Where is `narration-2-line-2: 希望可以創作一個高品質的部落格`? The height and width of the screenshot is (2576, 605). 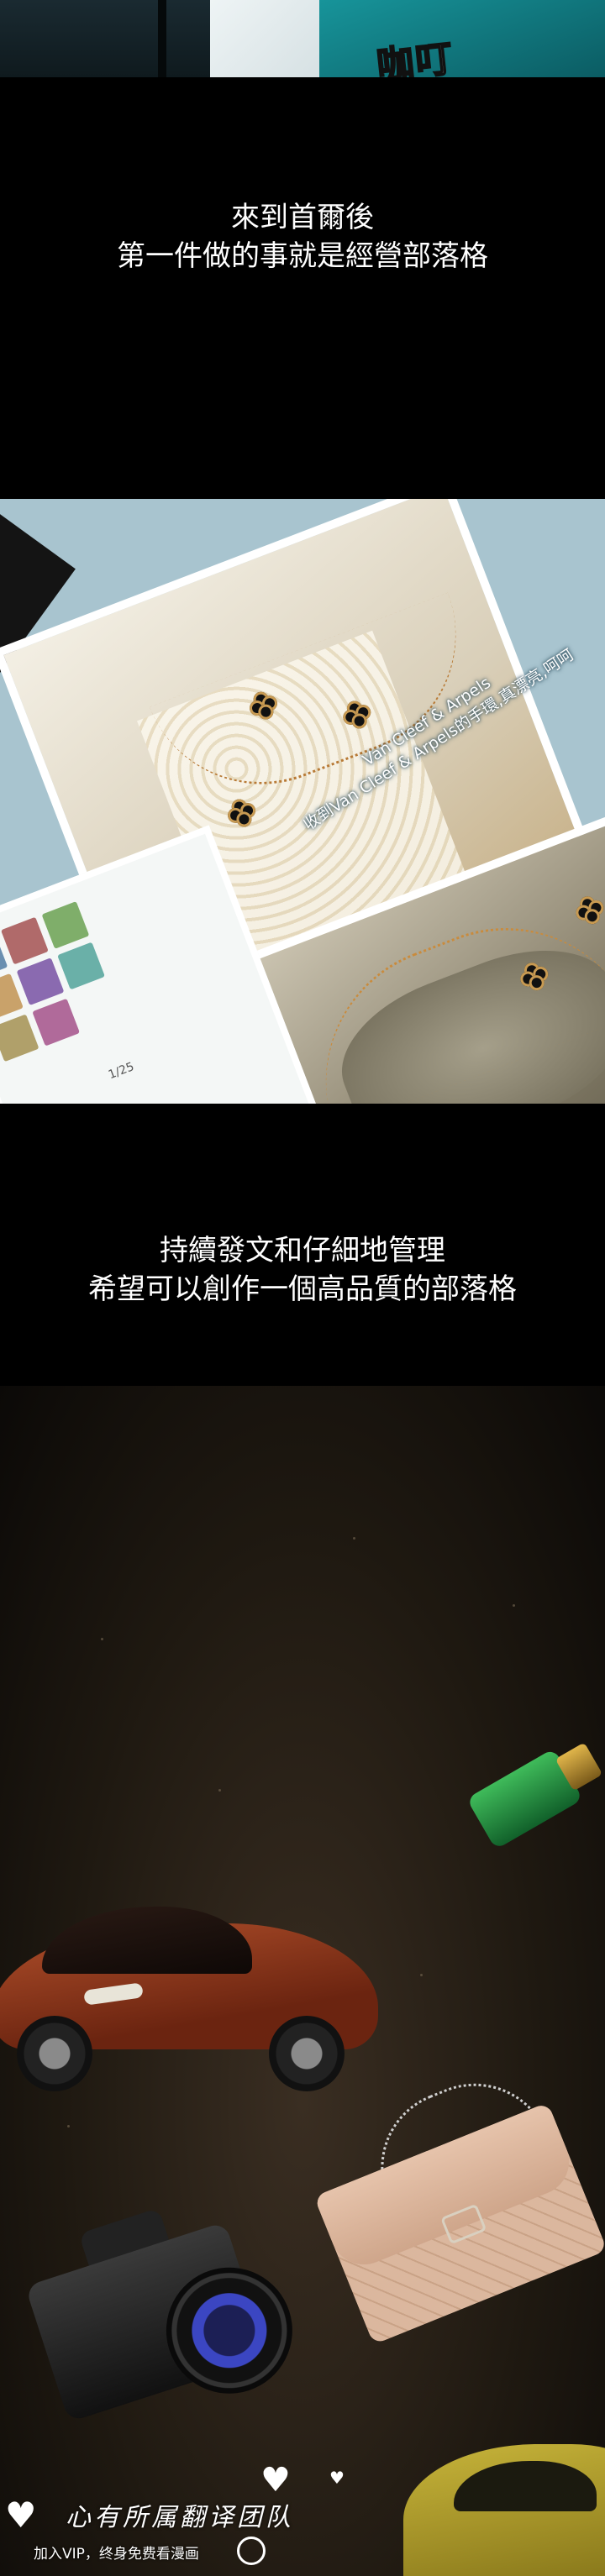
narration-2-line-2: 希望可以創作一個高品質的部落格 is located at coordinates (302, 1289).